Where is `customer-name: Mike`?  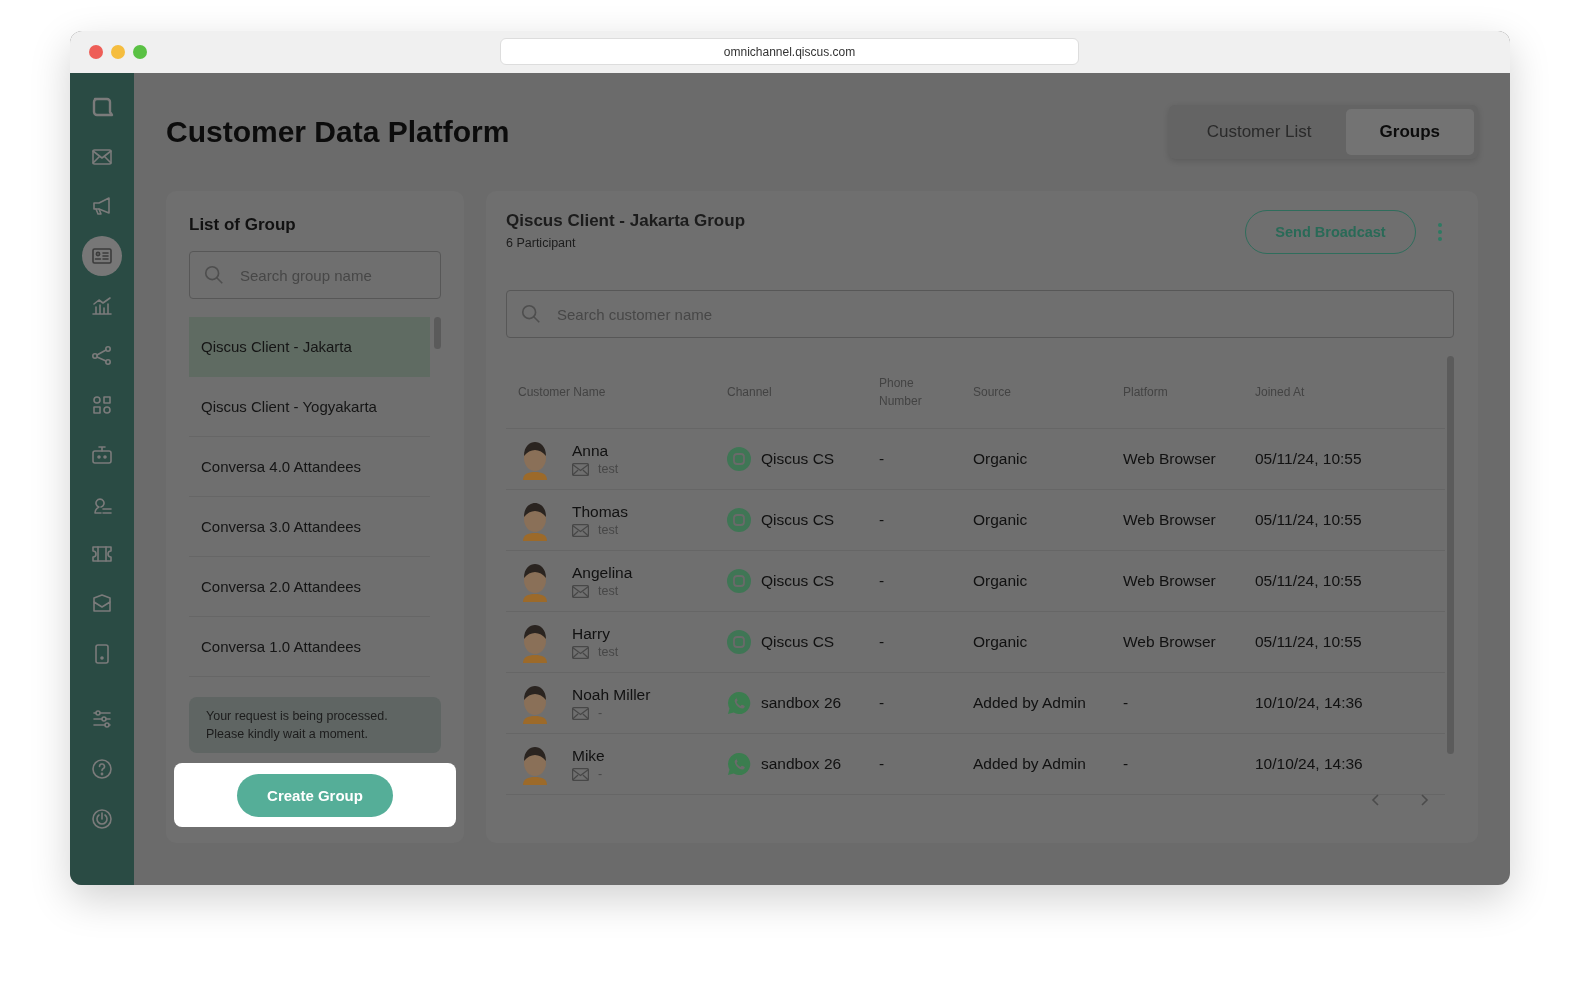 customer-name: Mike is located at coordinates (588, 756).